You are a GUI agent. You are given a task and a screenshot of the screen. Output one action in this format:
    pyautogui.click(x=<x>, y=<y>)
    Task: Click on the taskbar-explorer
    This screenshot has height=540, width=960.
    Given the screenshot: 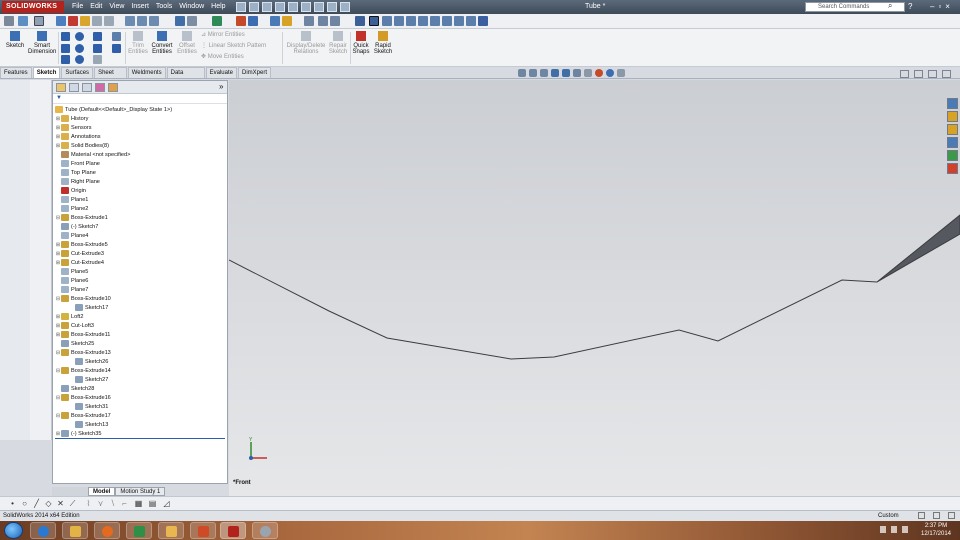 What is the action you would take?
    pyautogui.click(x=75, y=530)
    